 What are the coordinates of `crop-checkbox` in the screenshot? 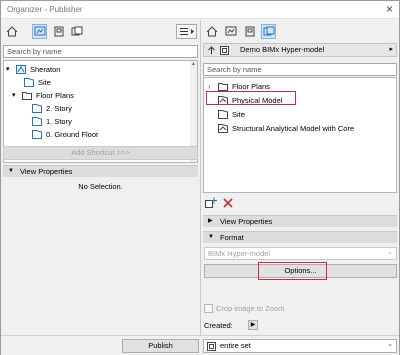 It's located at (208, 308).